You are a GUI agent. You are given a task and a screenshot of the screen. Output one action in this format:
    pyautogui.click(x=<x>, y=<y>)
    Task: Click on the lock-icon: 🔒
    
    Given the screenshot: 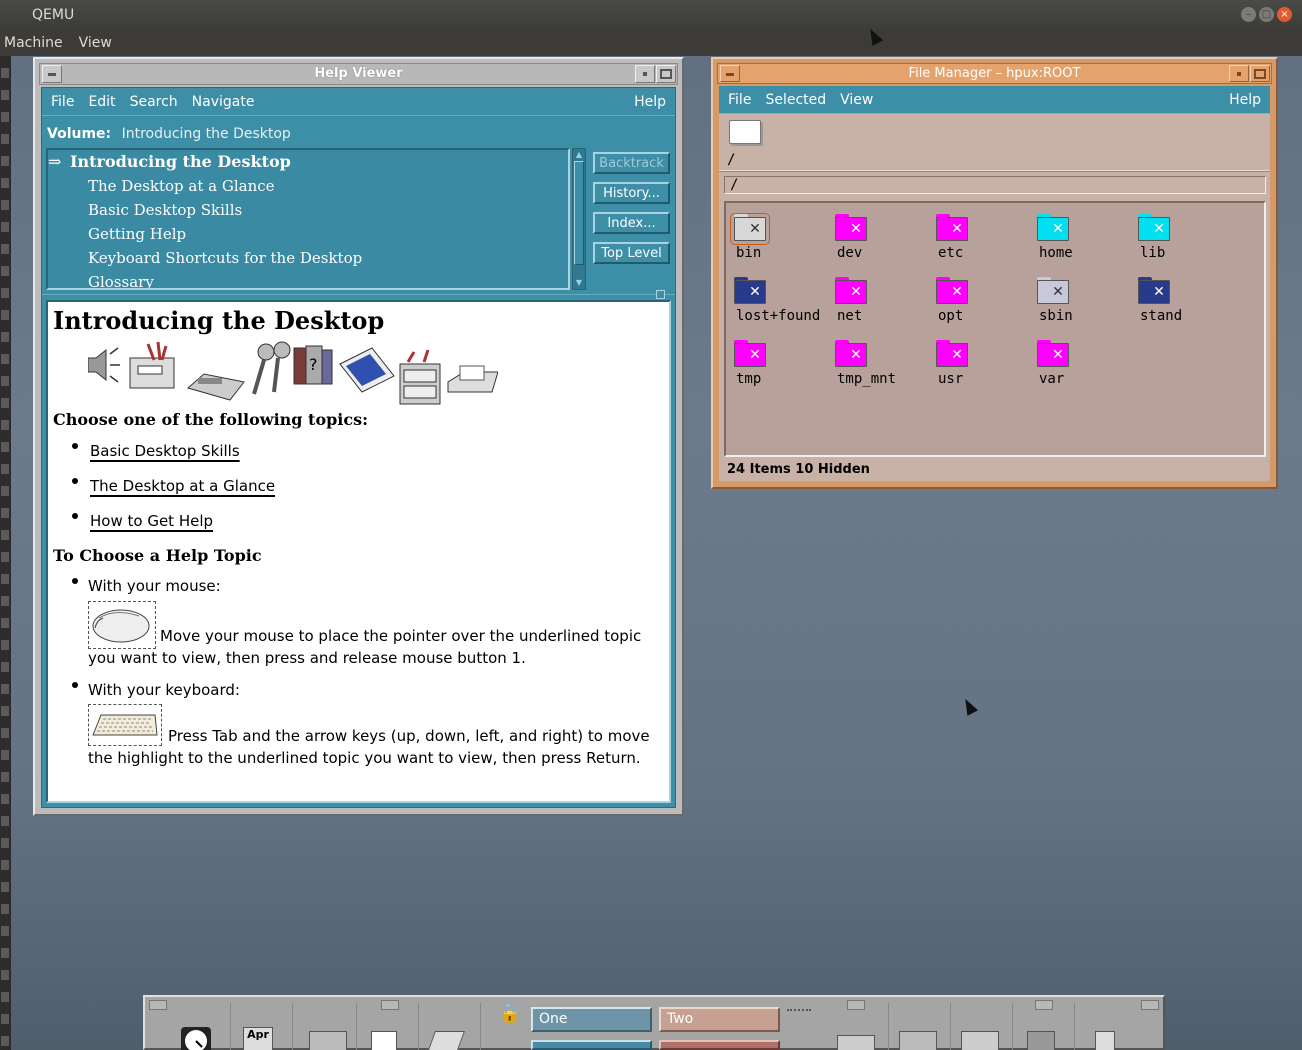 What is the action you would take?
    pyautogui.click(x=510, y=1018)
    